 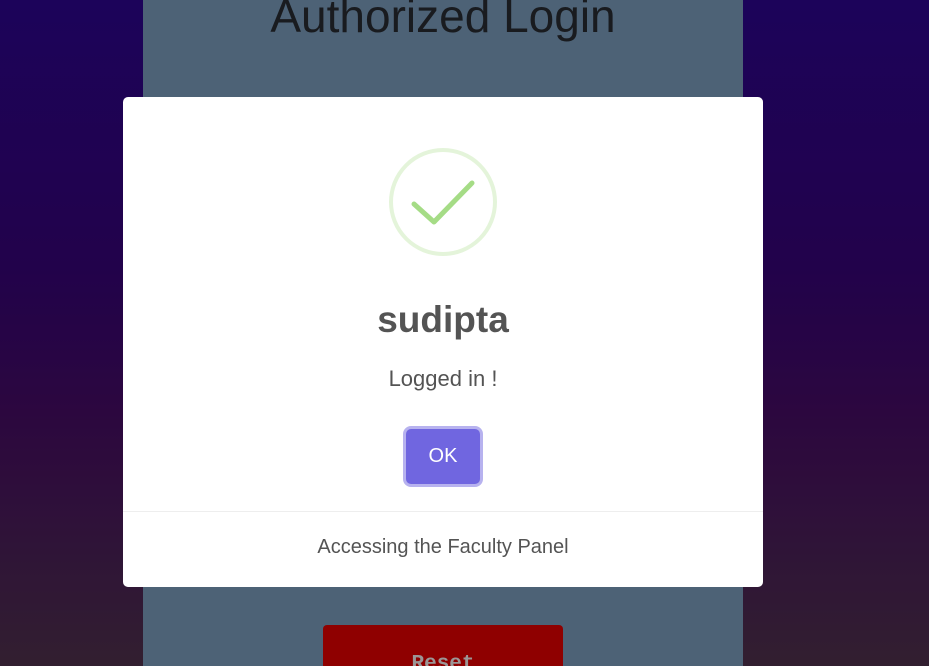 What do you see at coordinates (443, 202) in the screenshot?
I see `success-check-icon` at bounding box center [443, 202].